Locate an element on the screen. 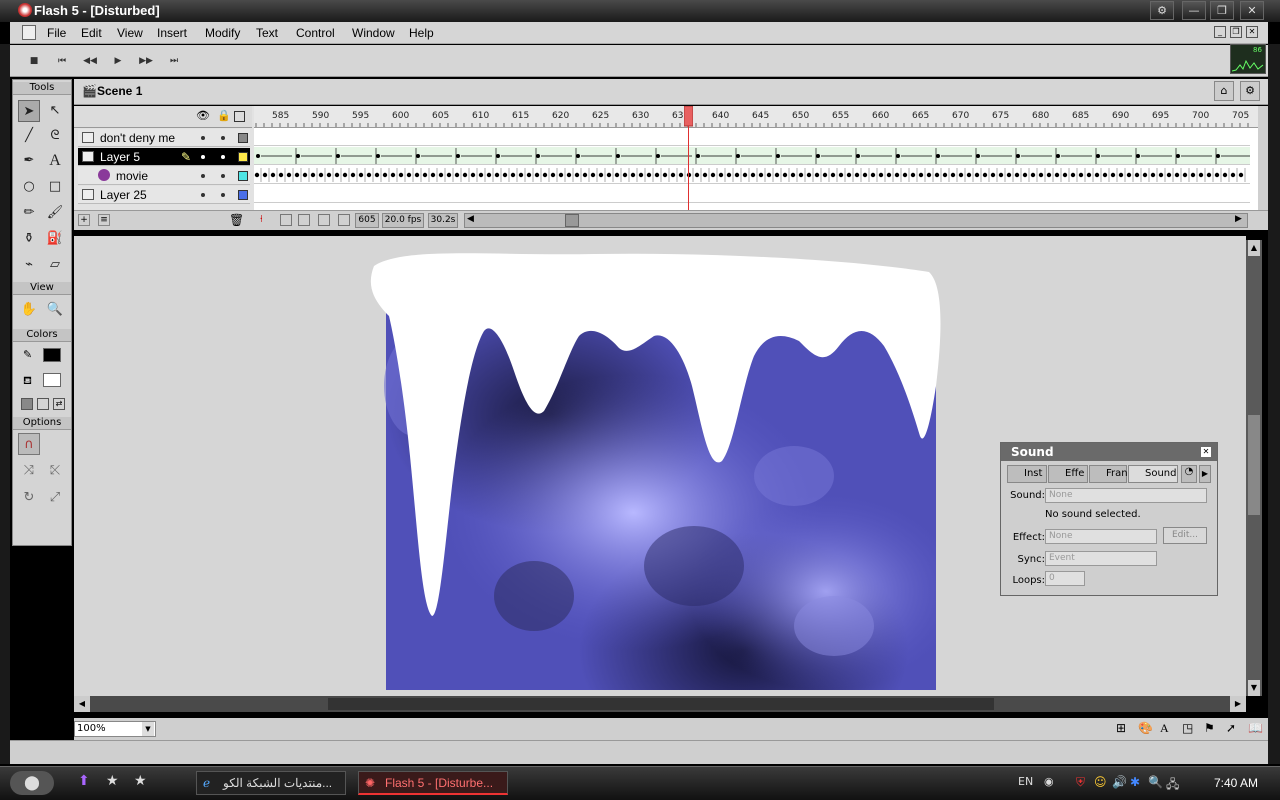  panel-close-icon: ✕ is located at coordinates (1206, 452).